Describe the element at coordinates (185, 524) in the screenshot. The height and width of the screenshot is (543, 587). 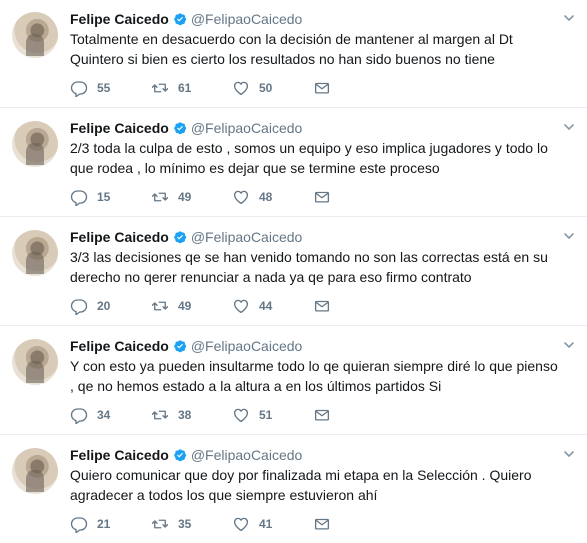
I see `retweet-count: 35` at that location.